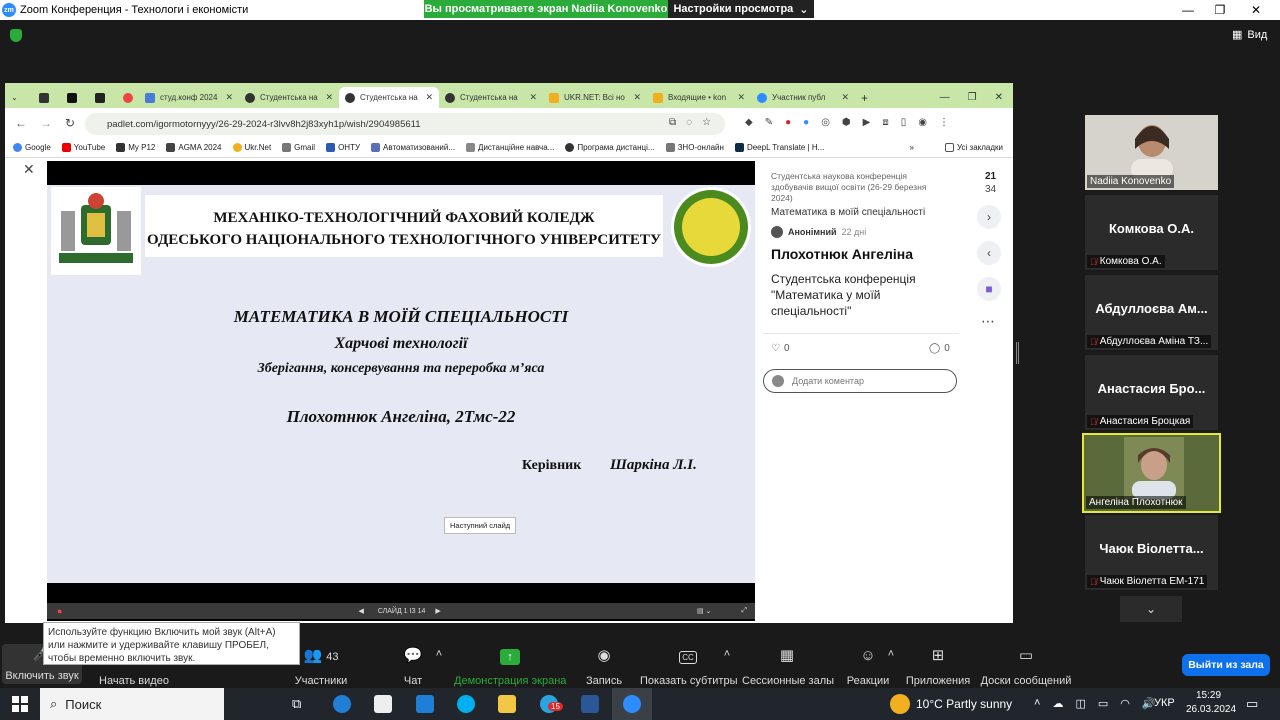 Image resolution: width=1280 pixels, height=720 pixels. Describe the element at coordinates (891, 654) in the screenshot. I see `reactions-options: ˄` at that location.